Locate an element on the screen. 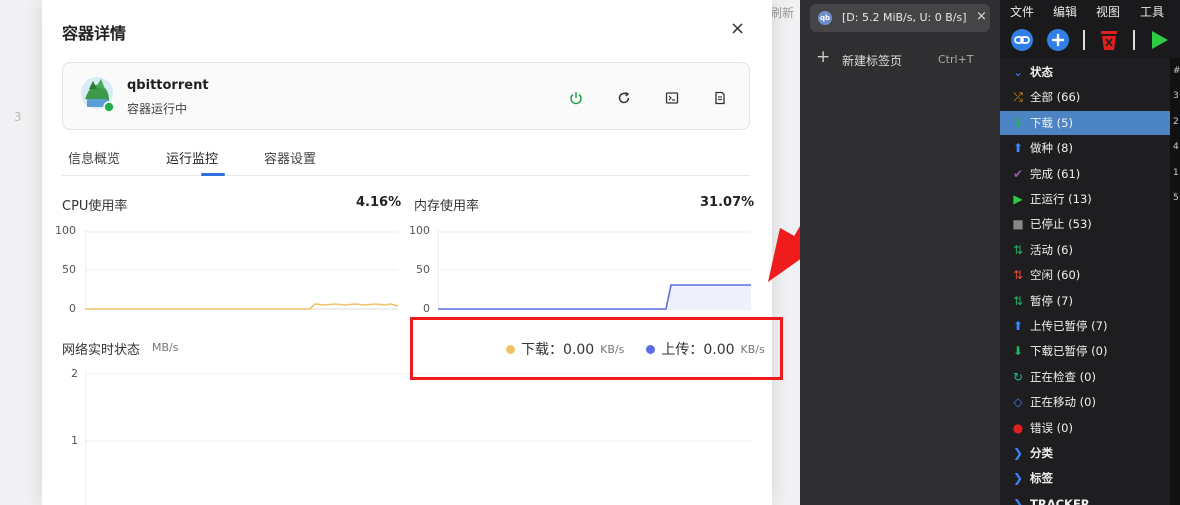 The image size is (1180, 505). sidebar-item: ▶ 正运行 (13) is located at coordinates (1085, 199).